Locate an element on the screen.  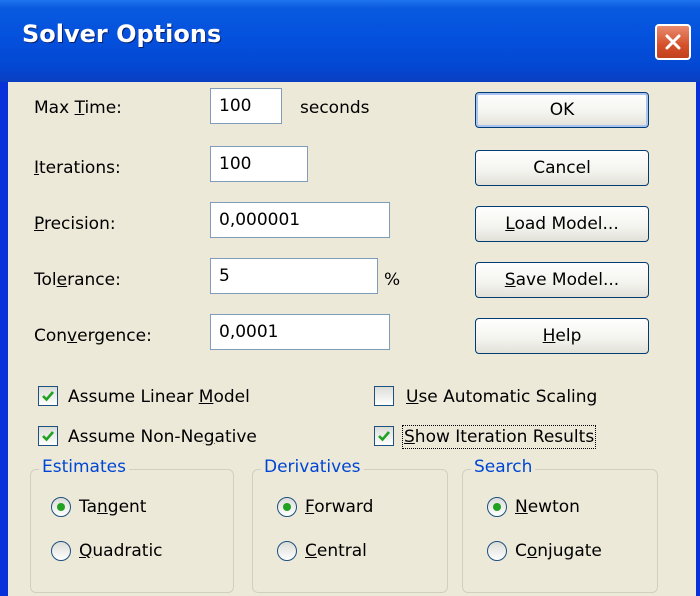
help-button: Help is located at coordinates (562, 336).